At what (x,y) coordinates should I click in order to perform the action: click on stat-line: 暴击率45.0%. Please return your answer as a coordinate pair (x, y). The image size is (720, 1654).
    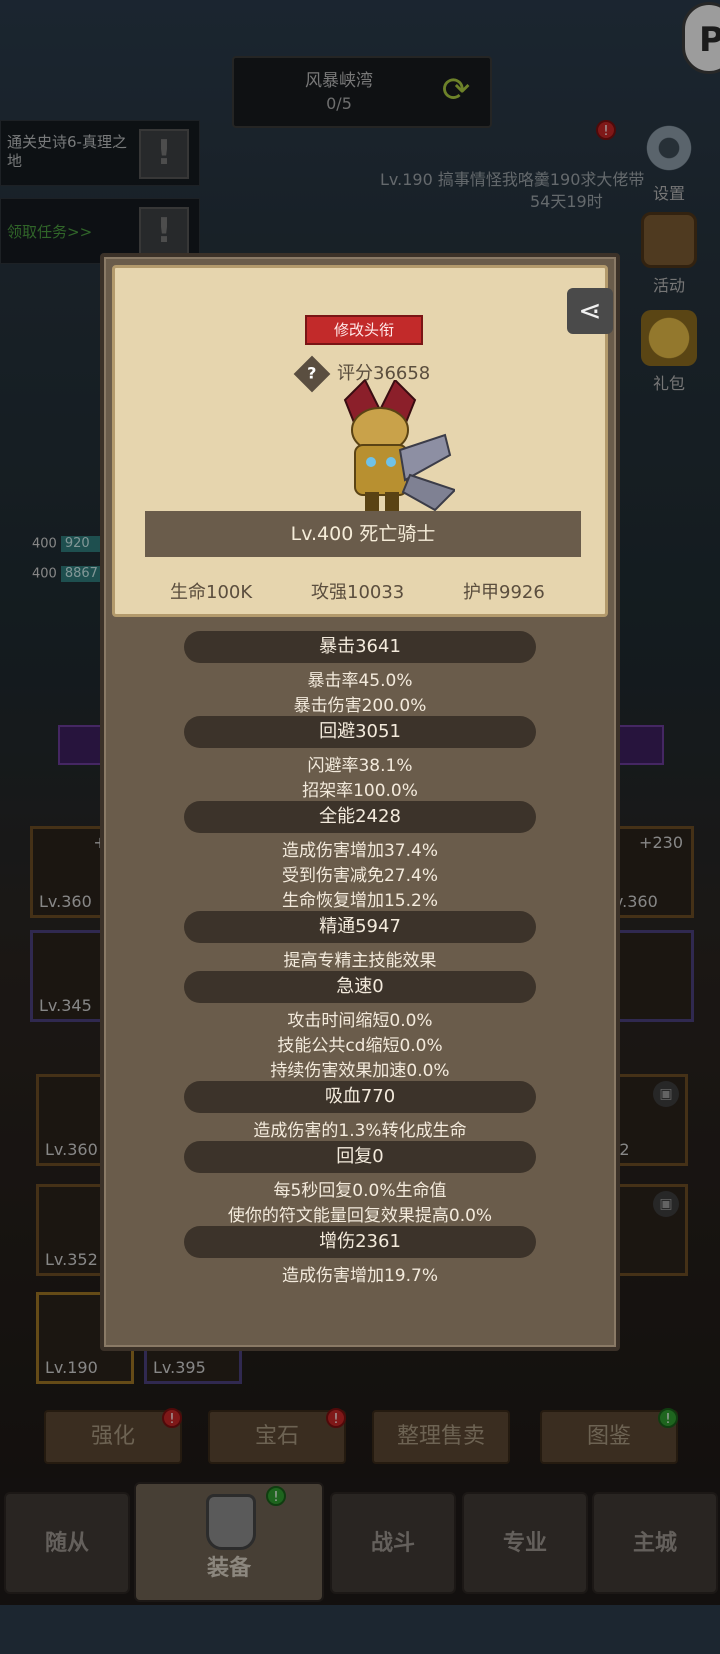
    Looking at the image, I should click on (360, 681).